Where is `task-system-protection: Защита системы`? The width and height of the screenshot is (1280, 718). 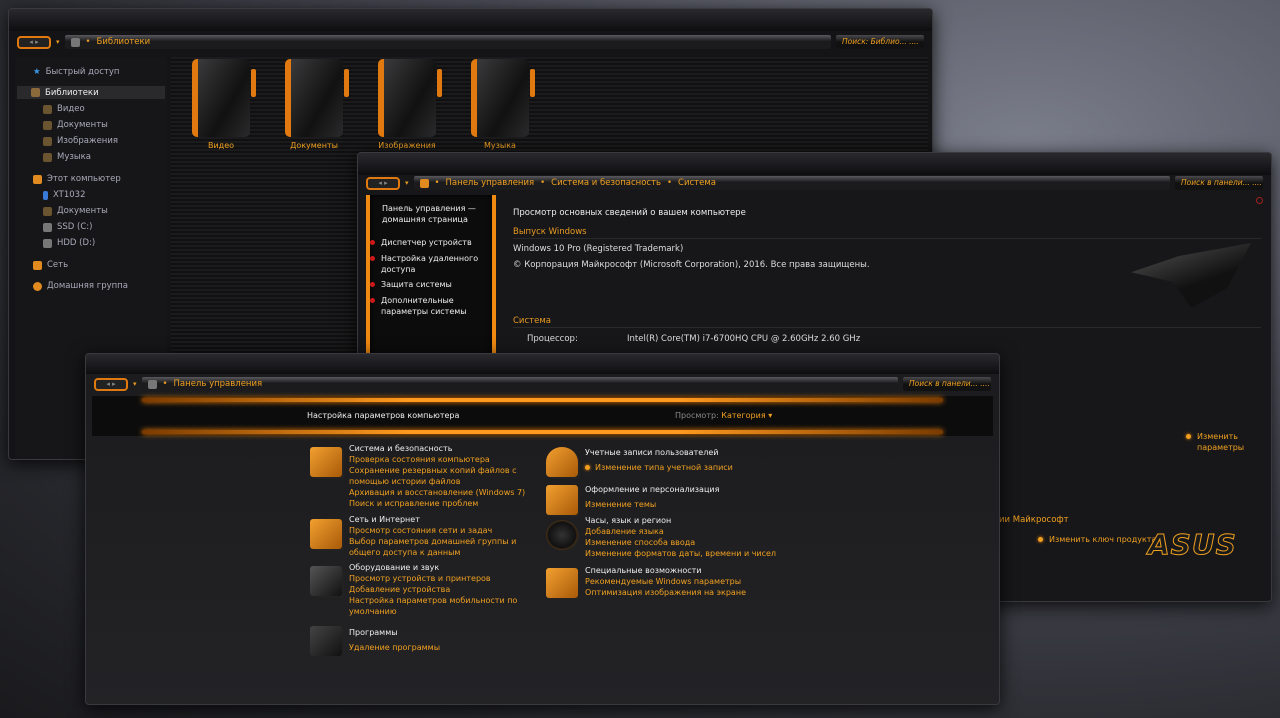
task-system-protection: Защита системы is located at coordinates (411, 284).